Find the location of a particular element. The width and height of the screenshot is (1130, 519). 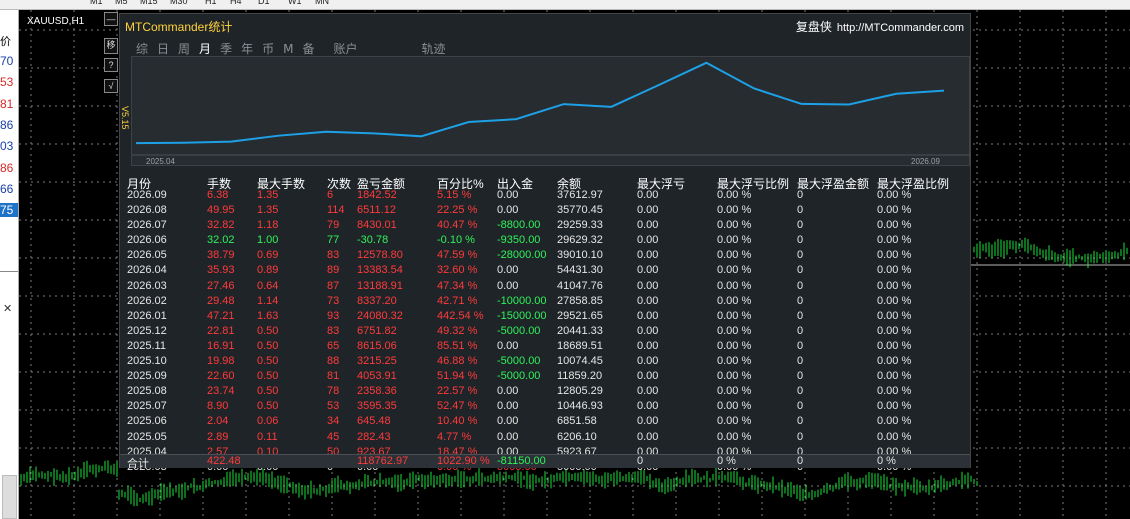

timeframe-h4: H4 is located at coordinates (236, 3).